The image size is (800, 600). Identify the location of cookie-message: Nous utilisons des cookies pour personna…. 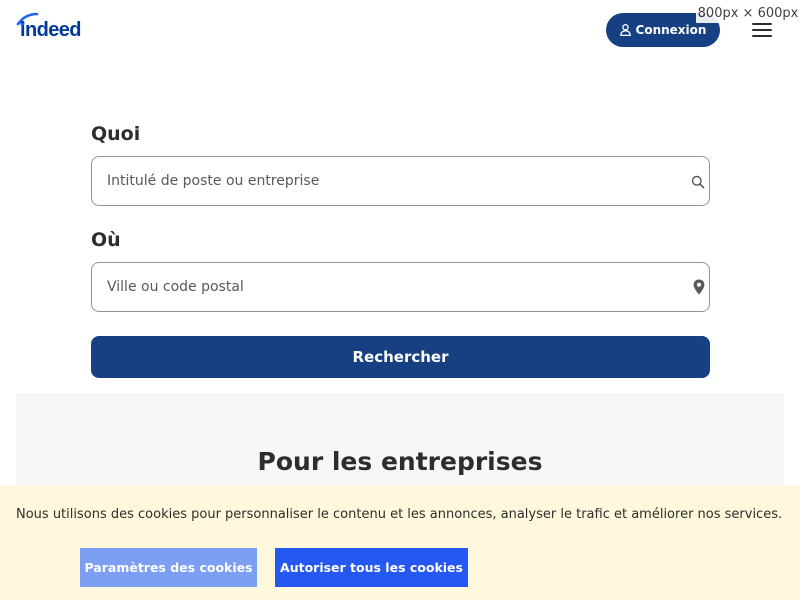
(399, 514).